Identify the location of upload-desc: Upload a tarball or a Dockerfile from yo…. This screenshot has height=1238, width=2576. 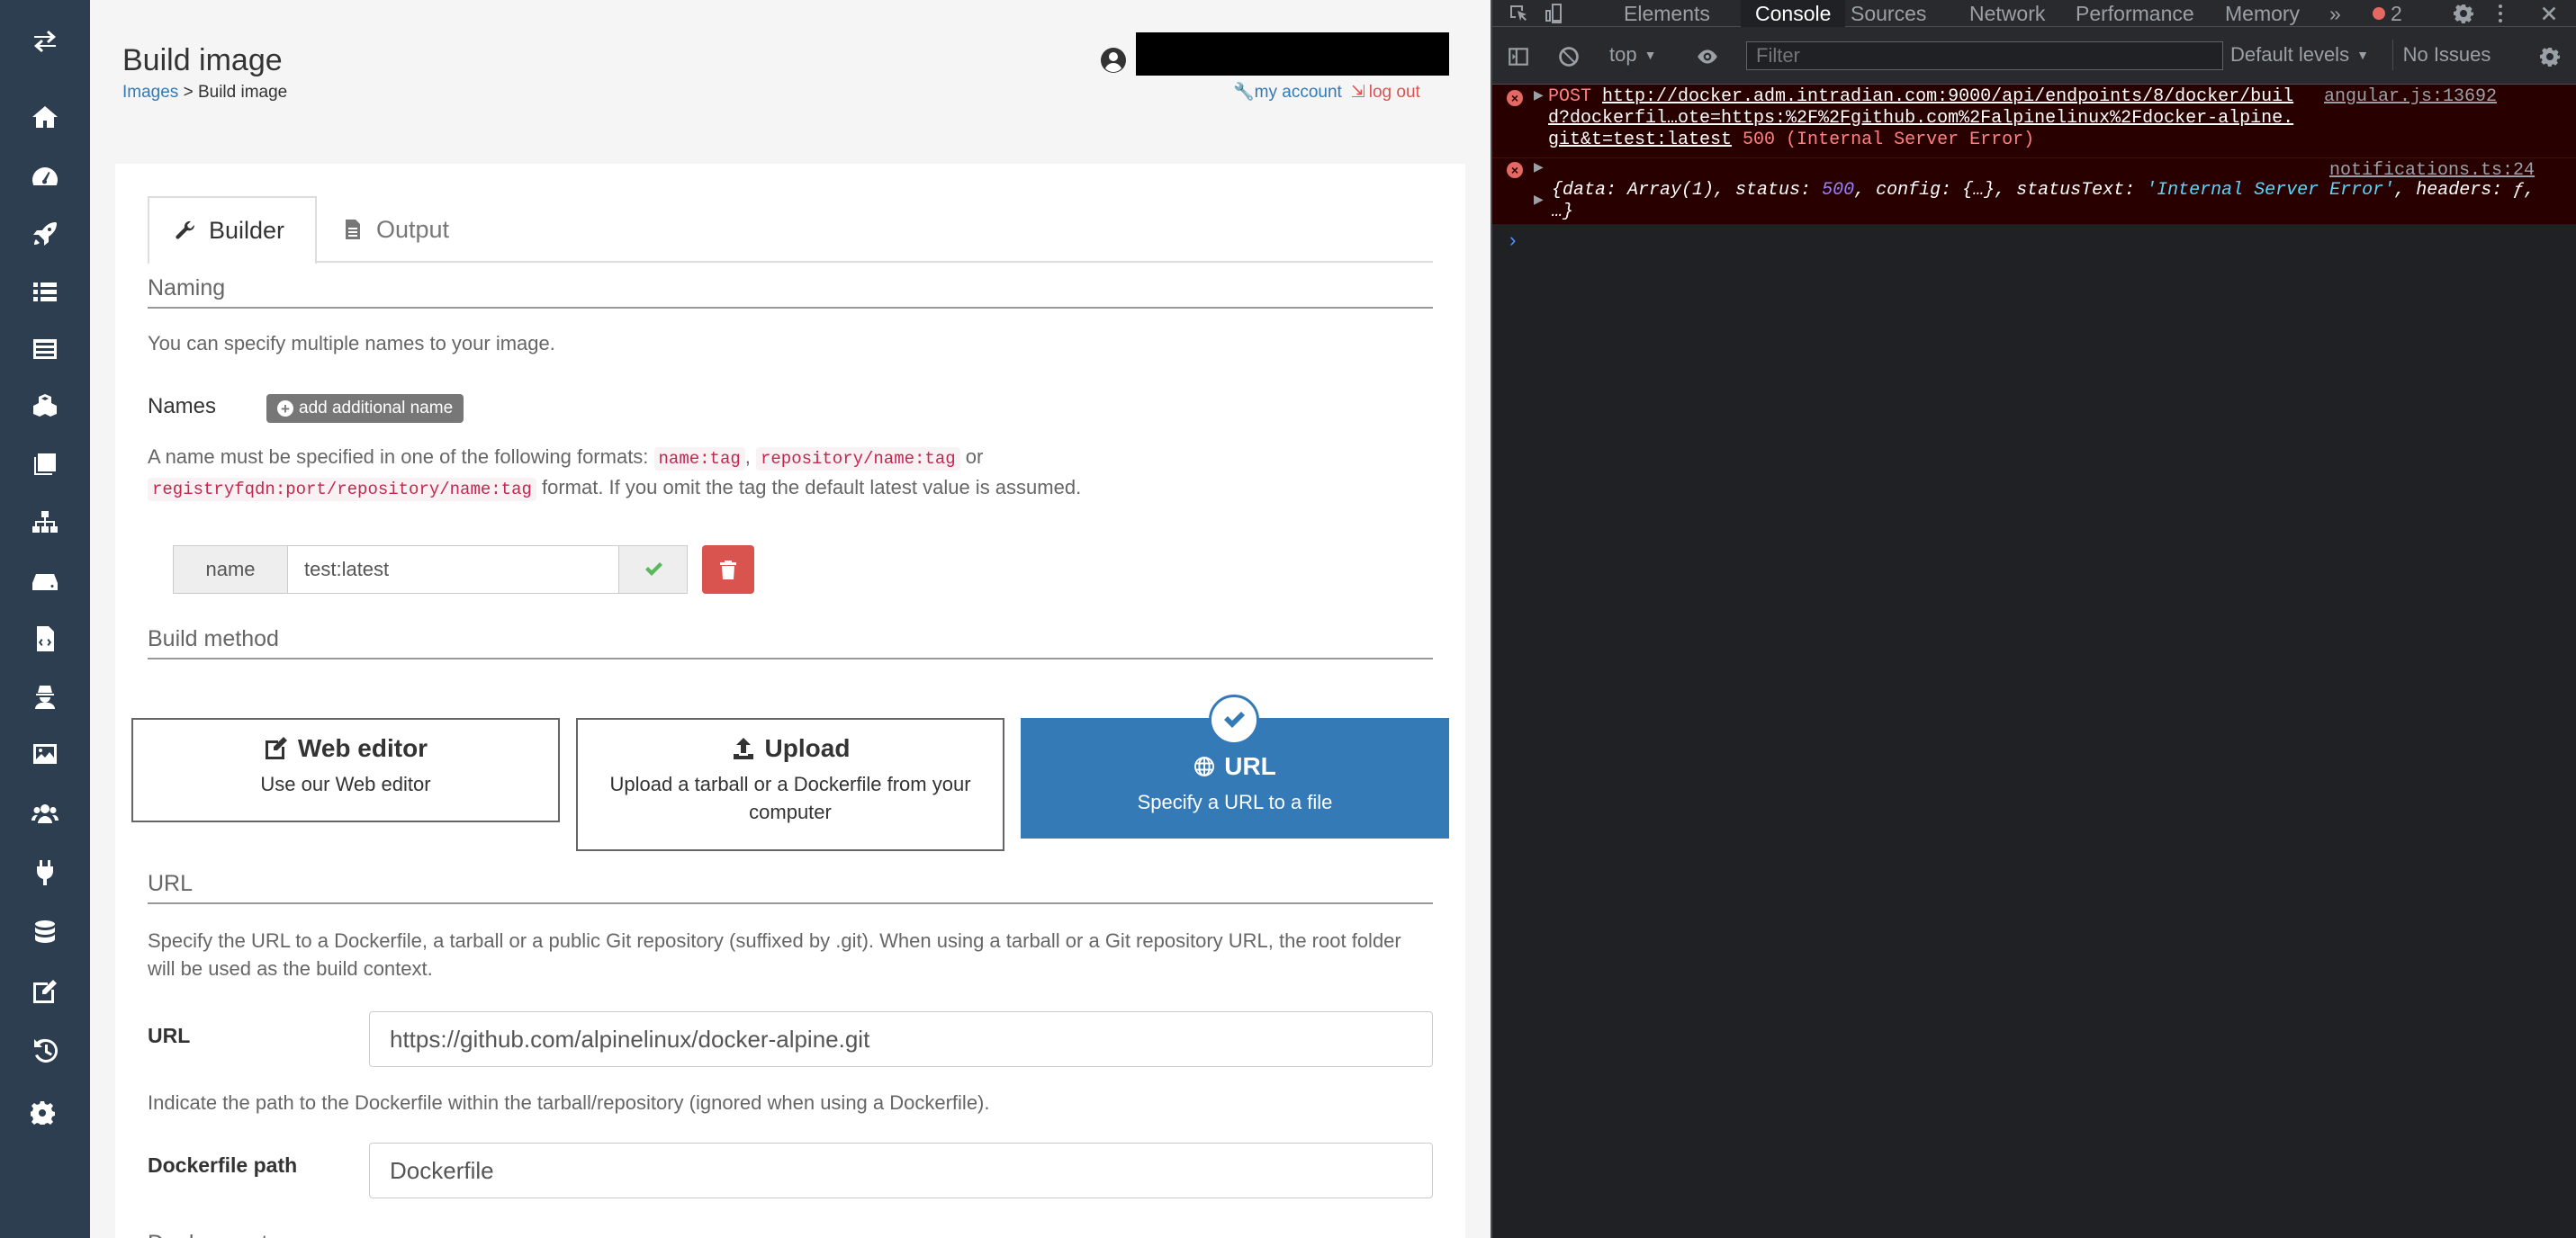
(790, 798).